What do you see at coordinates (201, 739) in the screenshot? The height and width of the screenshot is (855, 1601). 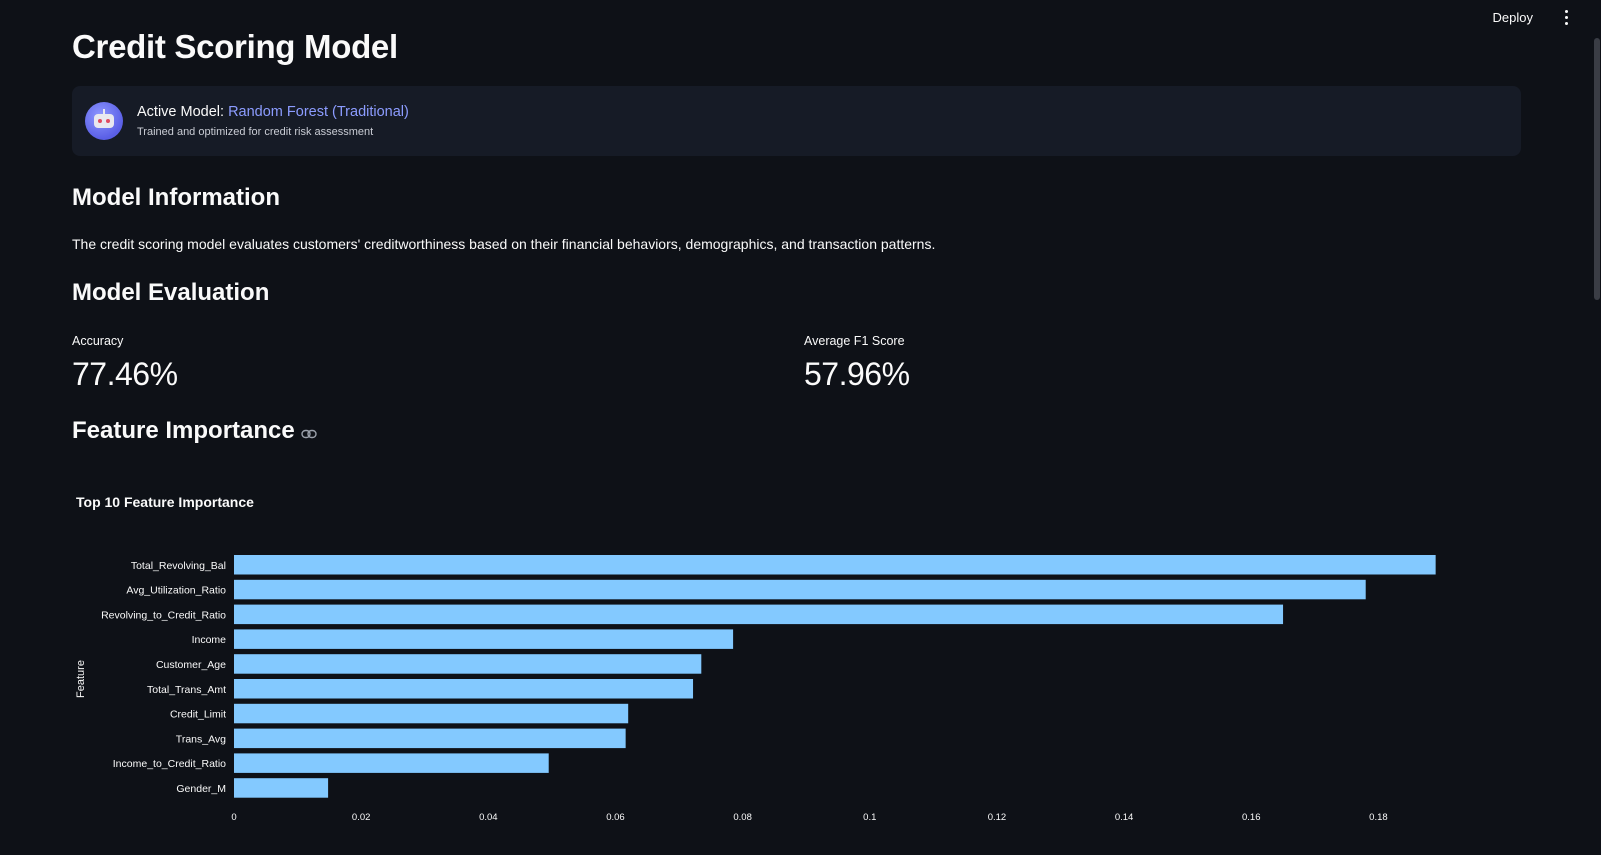 I see `category-label-trans-avg: Trans_Avg` at bounding box center [201, 739].